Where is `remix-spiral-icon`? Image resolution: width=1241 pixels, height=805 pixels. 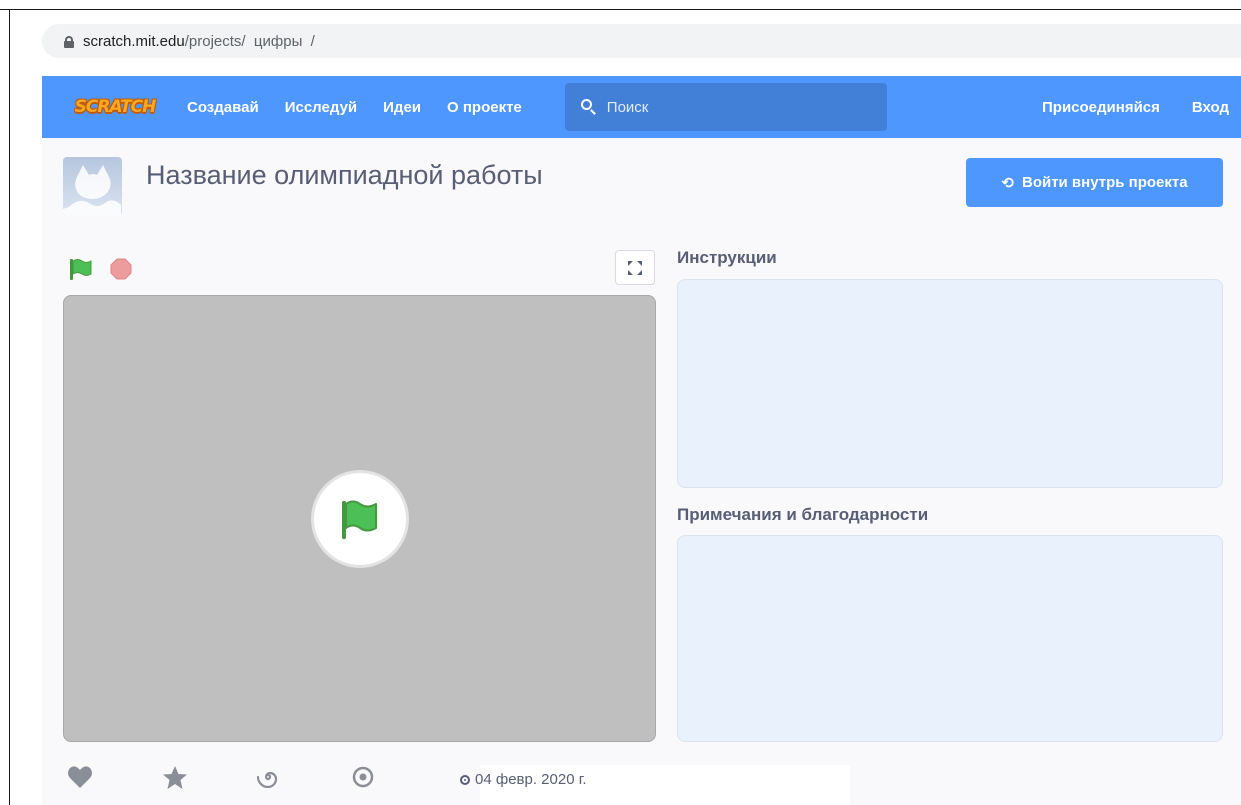 remix-spiral-icon is located at coordinates (267, 780).